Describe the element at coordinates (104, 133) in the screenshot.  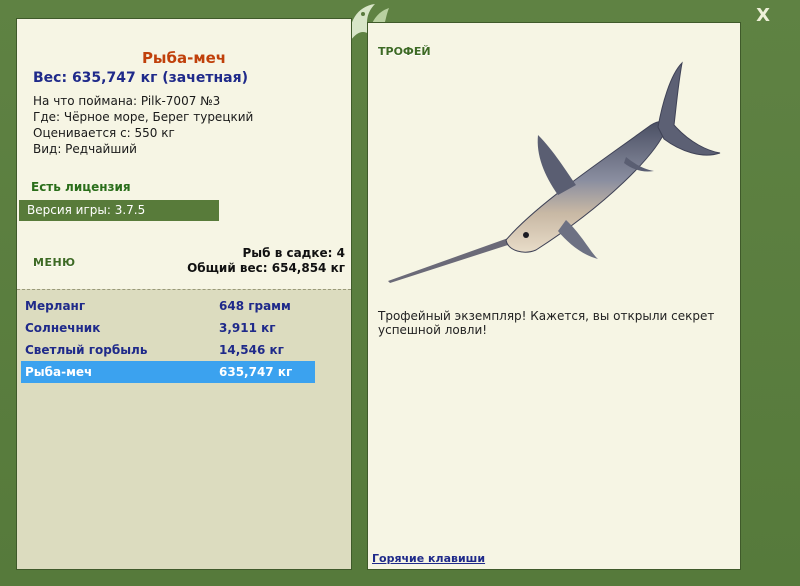
I see `valued-from: Оценивается с: 550 кг` at that location.